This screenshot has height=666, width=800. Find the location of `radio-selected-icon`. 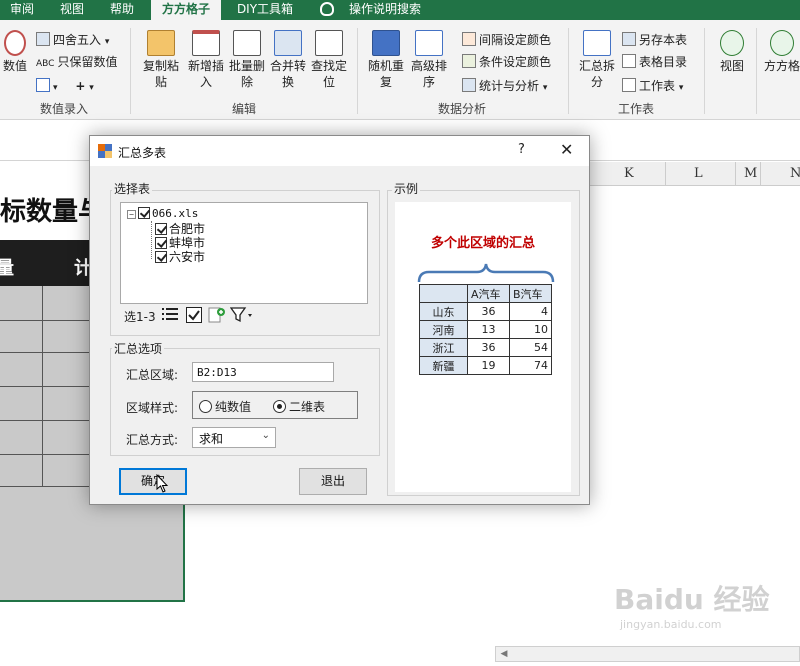

radio-selected-icon is located at coordinates (279, 406).